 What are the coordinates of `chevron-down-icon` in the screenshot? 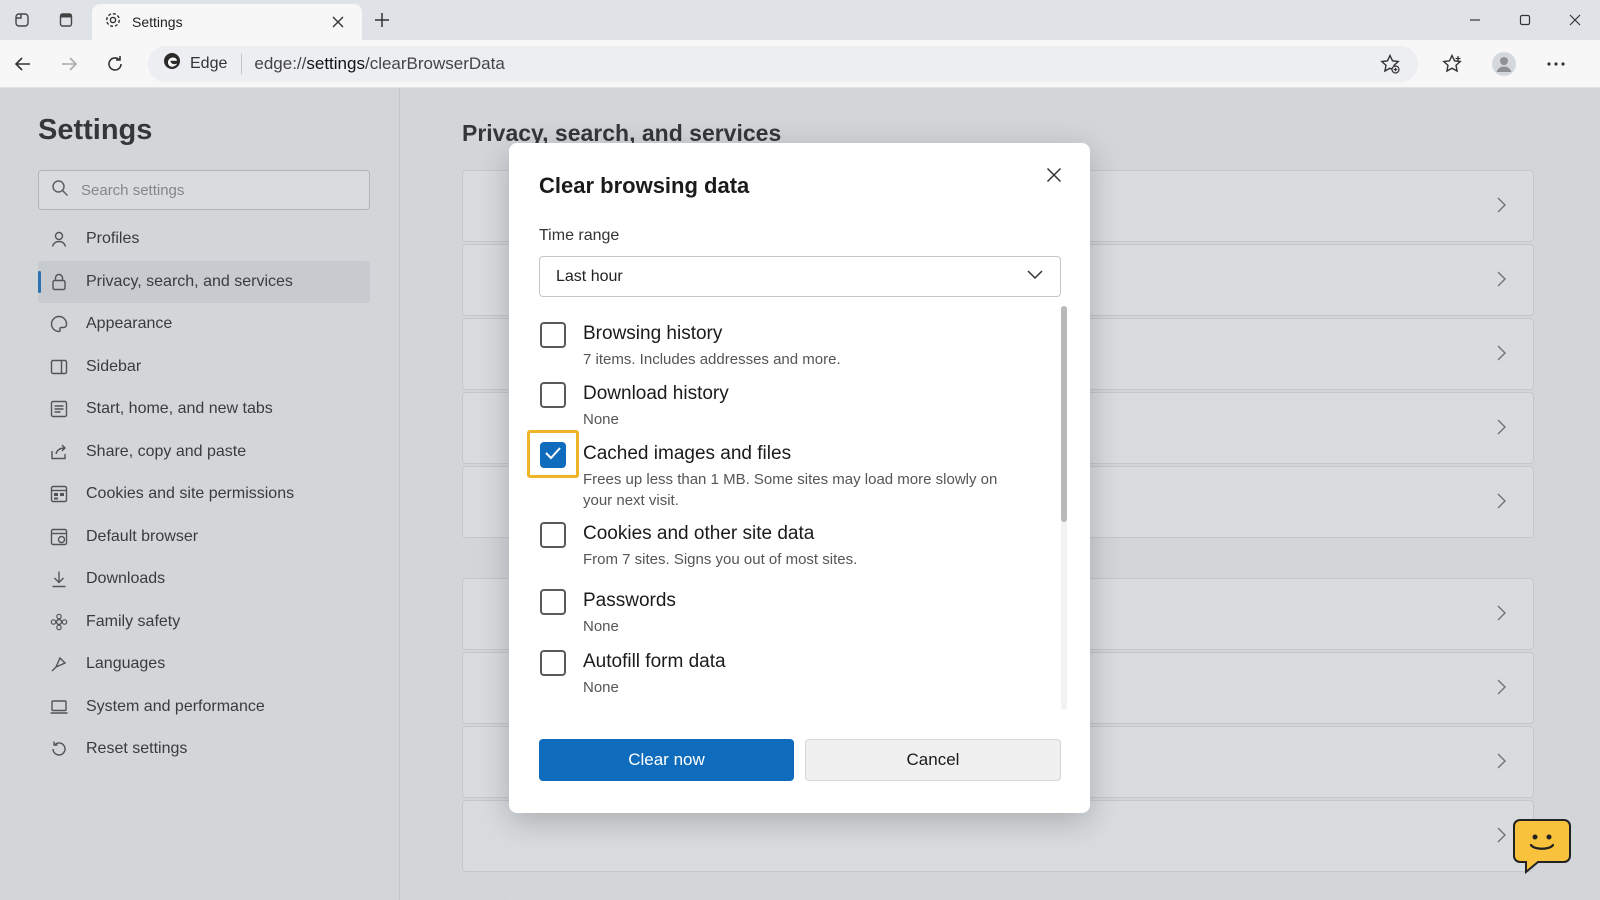 It's located at (1035, 277).